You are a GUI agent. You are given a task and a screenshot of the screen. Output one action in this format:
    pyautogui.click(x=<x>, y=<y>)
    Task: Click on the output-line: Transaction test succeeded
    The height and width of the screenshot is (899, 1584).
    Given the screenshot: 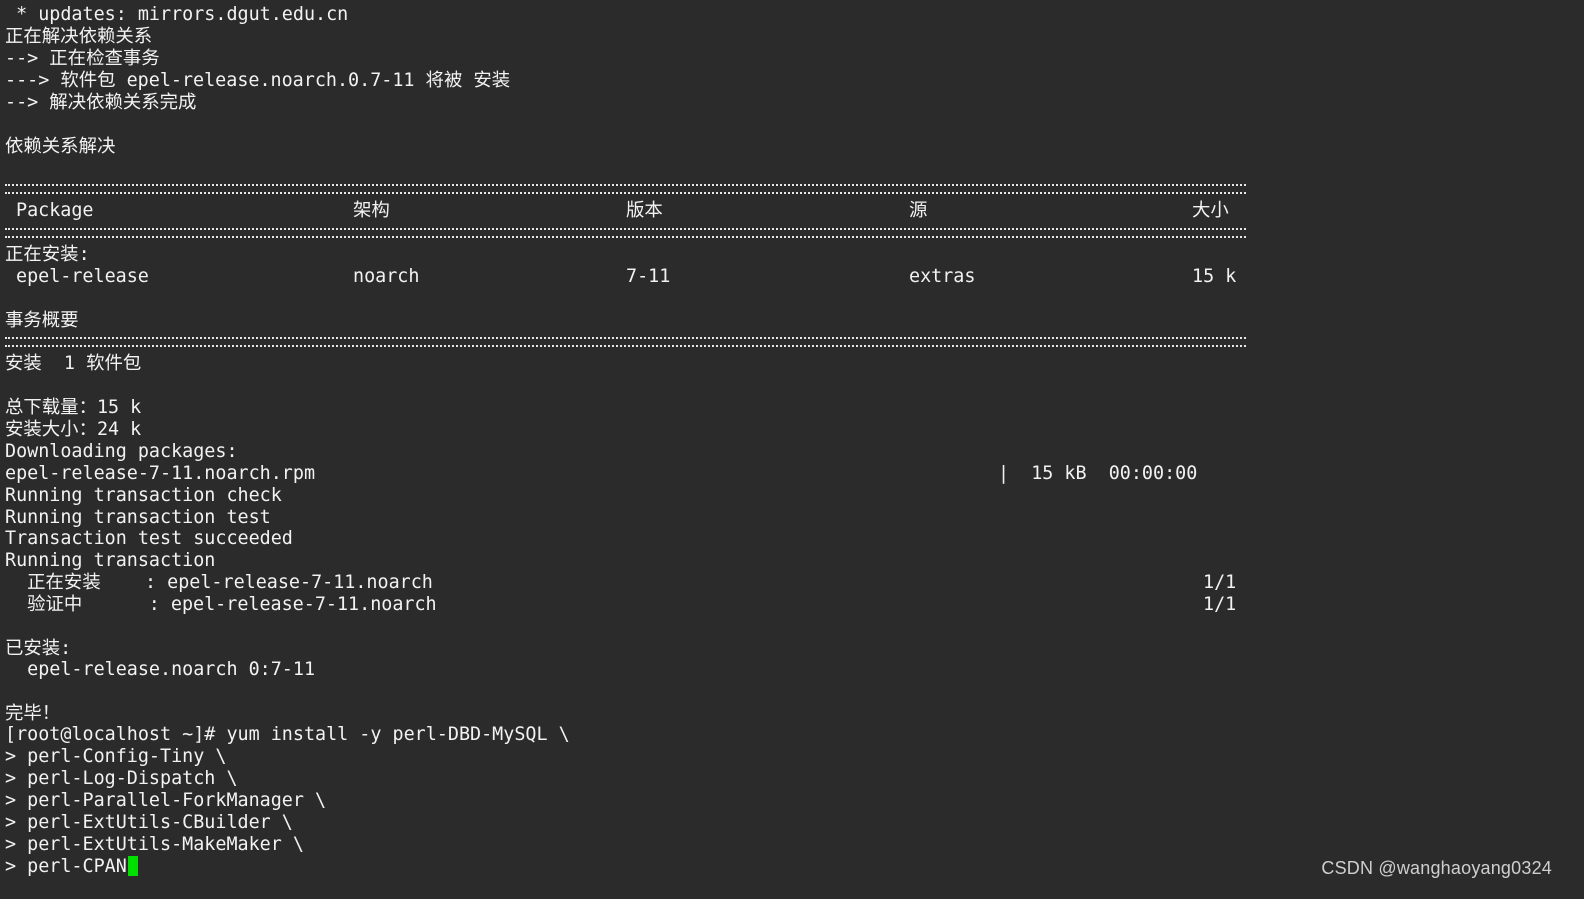 What is the action you would take?
    pyautogui.click(x=149, y=538)
    